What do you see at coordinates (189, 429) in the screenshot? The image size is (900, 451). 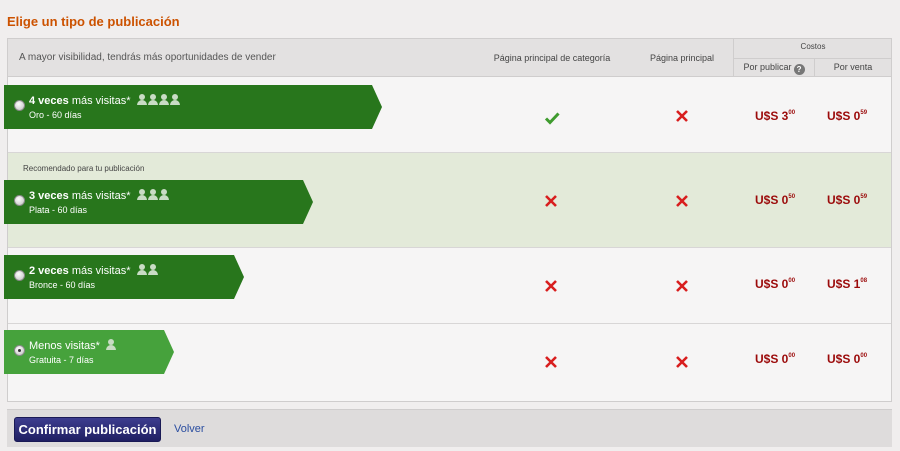 I see `back-link: Volver` at bounding box center [189, 429].